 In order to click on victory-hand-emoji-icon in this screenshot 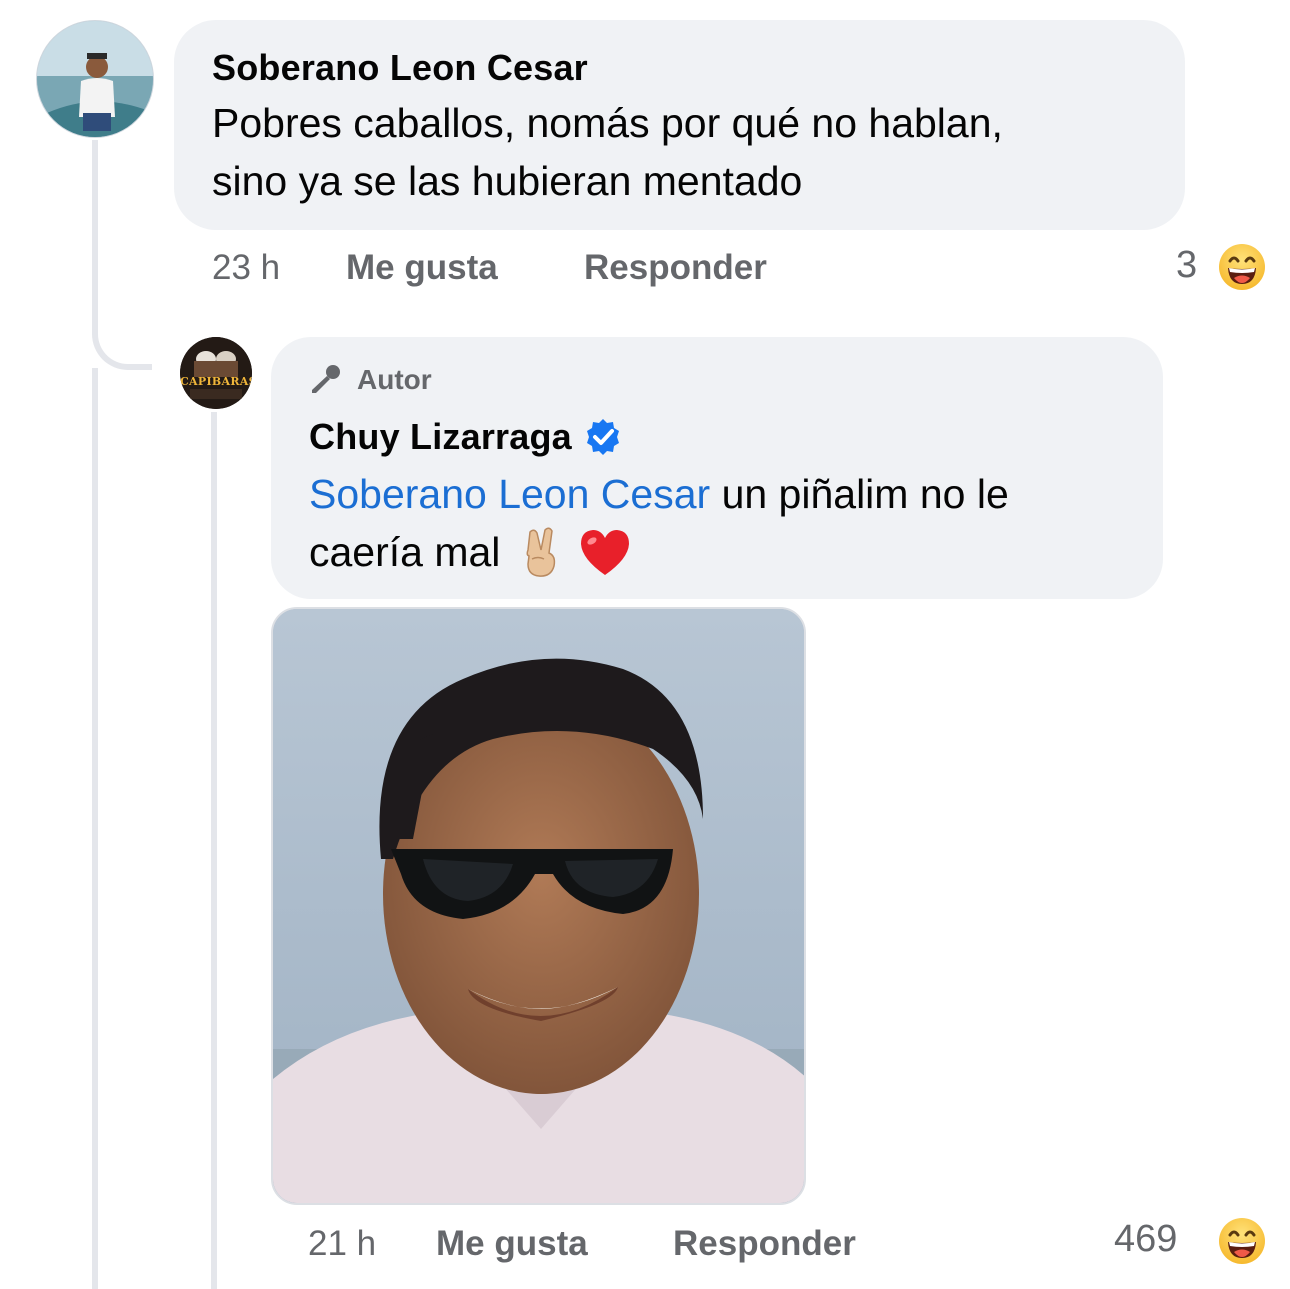, I will do `click(542, 552)`.